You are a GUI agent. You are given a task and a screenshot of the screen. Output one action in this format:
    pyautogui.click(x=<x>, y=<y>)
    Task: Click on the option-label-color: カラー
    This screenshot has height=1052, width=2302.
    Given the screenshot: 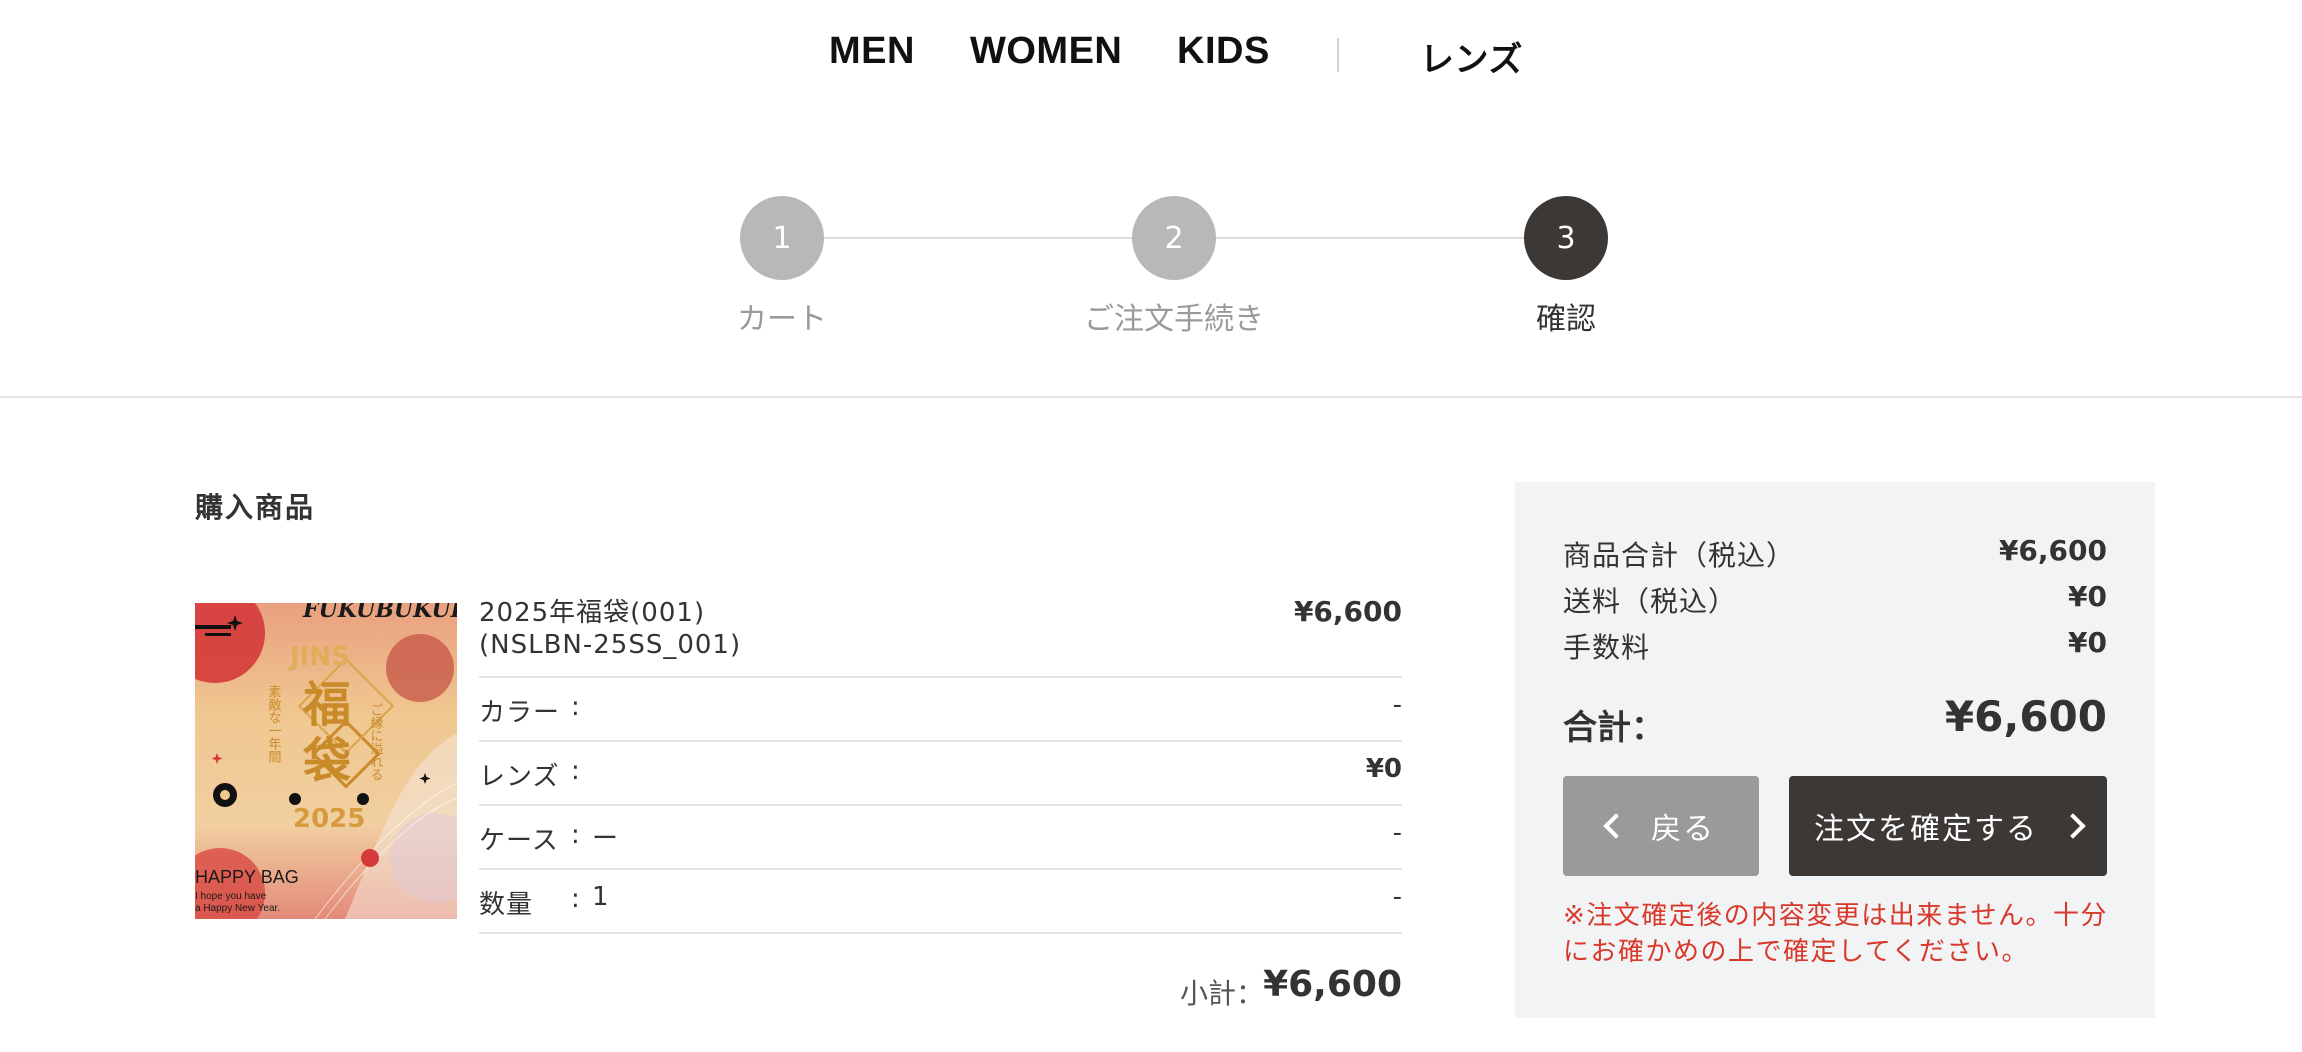 What is the action you would take?
    pyautogui.click(x=520, y=713)
    